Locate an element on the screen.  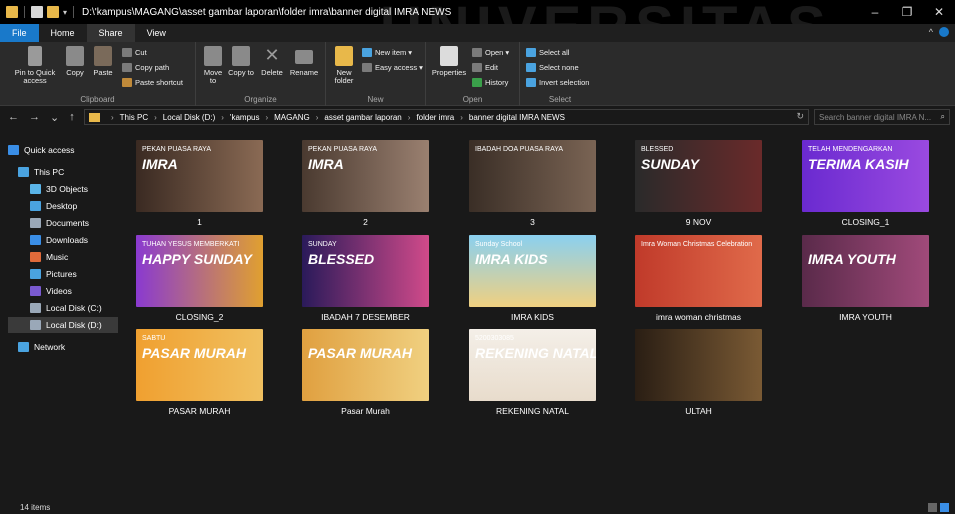
sidebar-item-label: Downloads is located at coordinates (67, 240).